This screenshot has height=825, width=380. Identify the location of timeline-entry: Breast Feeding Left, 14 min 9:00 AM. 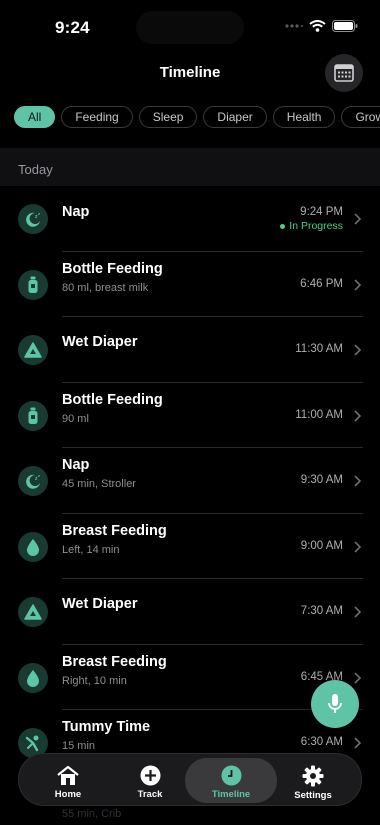
(190, 546).